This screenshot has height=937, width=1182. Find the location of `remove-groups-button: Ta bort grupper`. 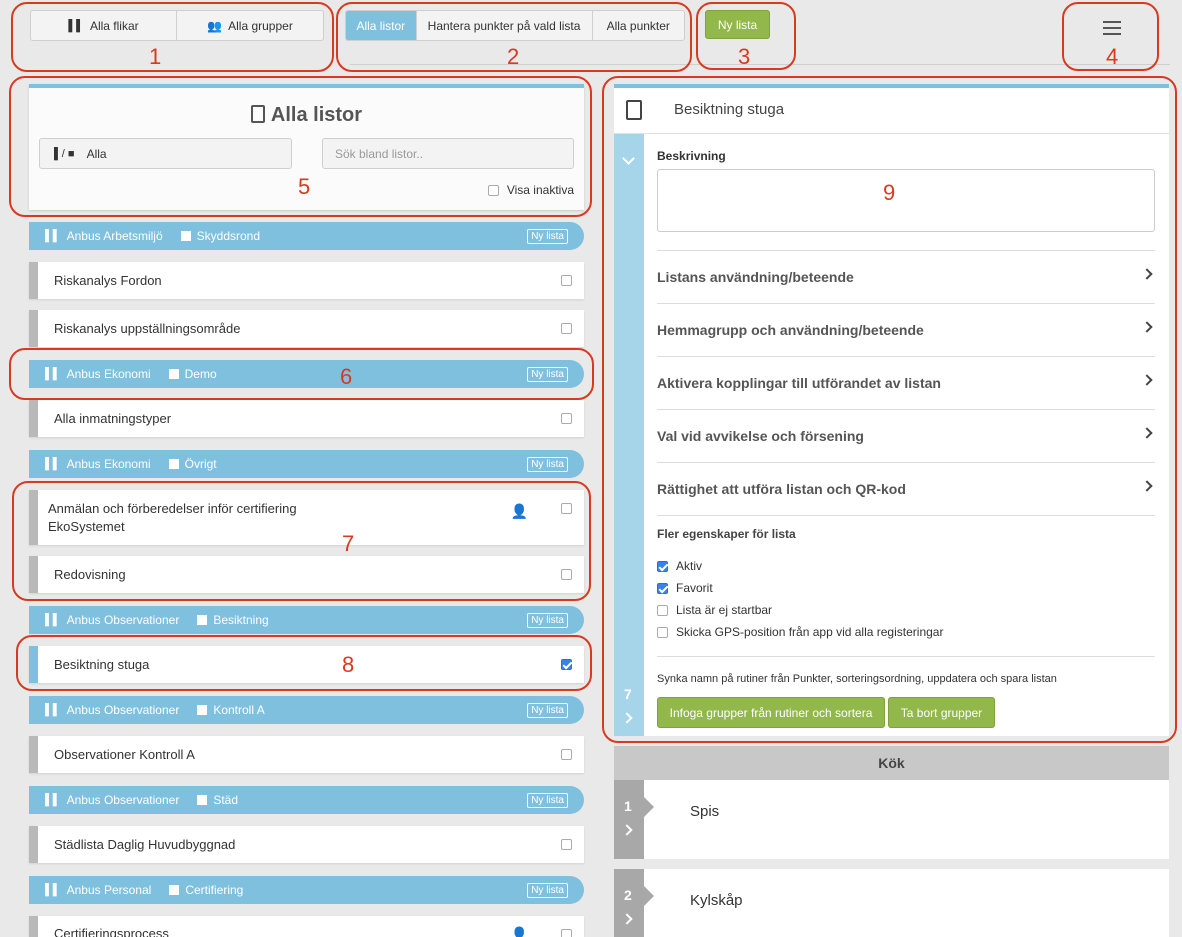

remove-groups-button: Ta bort grupper is located at coordinates (941, 712).